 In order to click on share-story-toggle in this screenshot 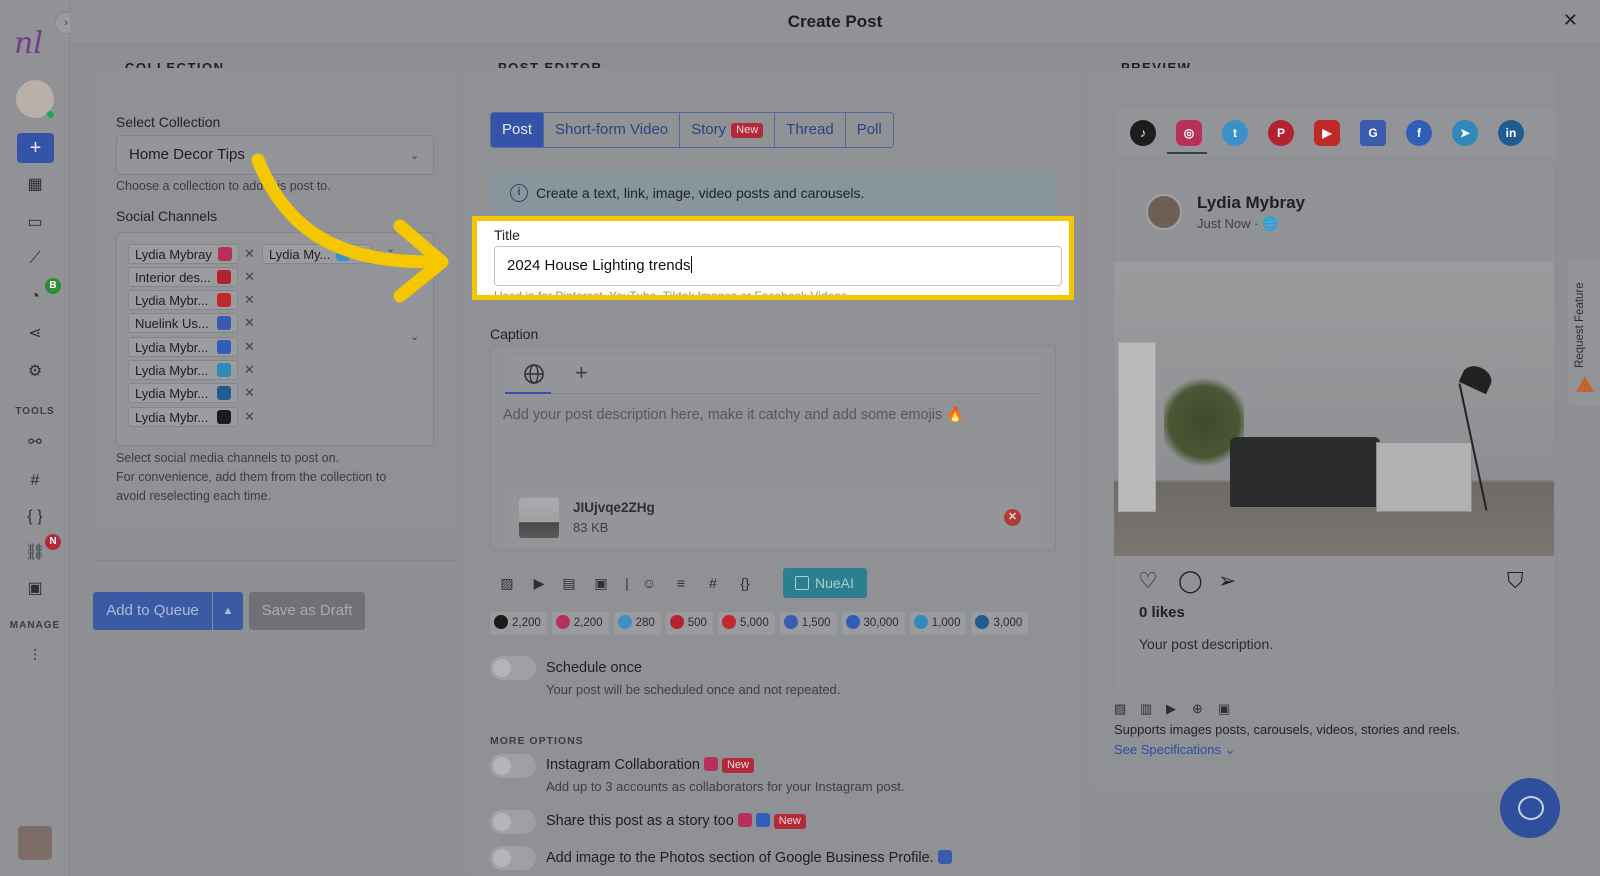, I will do `click(513, 822)`.